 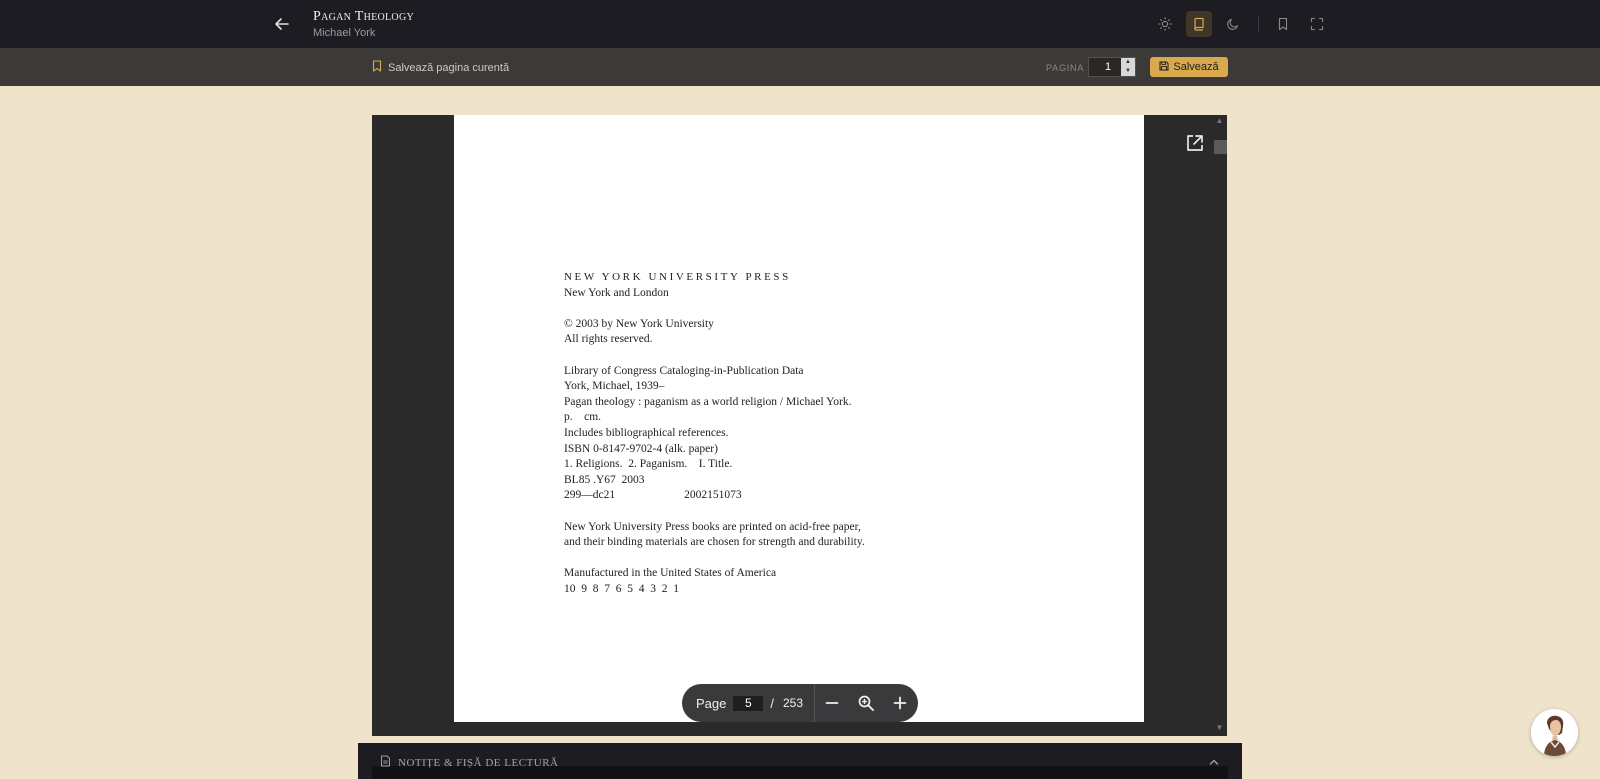 What do you see at coordinates (1283, 24) in the screenshot?
I see `bookmark-icon` at bounding box center [1283, 24].